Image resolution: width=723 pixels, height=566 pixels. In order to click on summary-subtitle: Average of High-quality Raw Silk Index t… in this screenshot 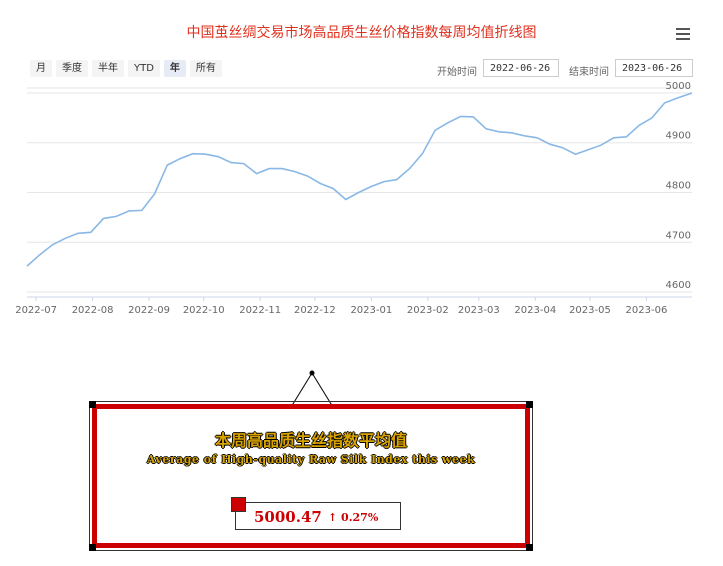, I will do `click(311, 459)`.